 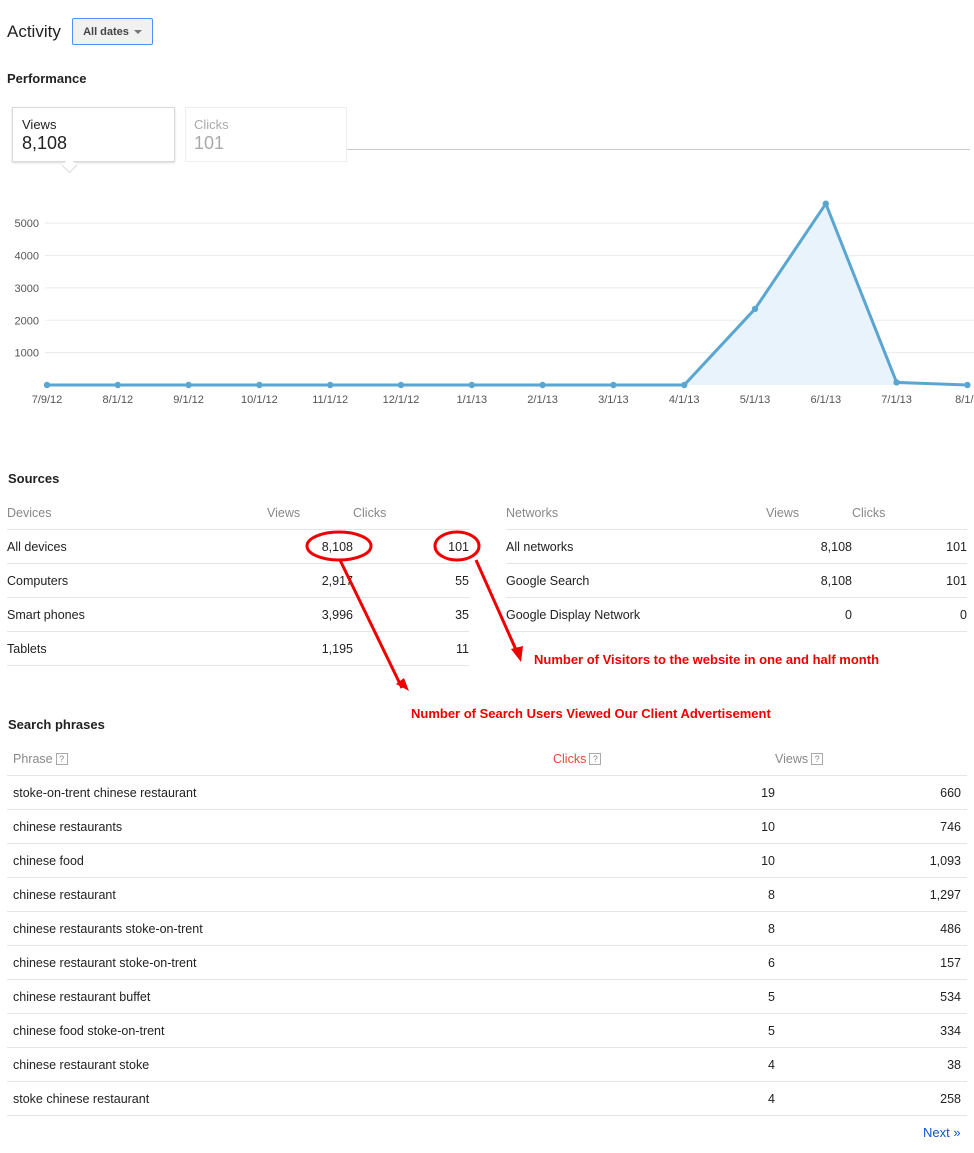 What do you see at coordinates (871, 928) in the screenshot?
I see `phrase-views-cell: 486` at bounding box center [871, 928].